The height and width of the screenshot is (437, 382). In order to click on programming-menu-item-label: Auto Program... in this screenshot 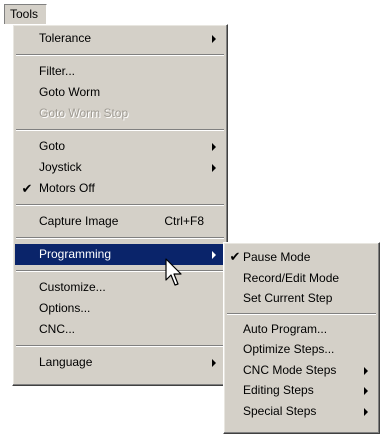, I will do `click(285, 328)`.